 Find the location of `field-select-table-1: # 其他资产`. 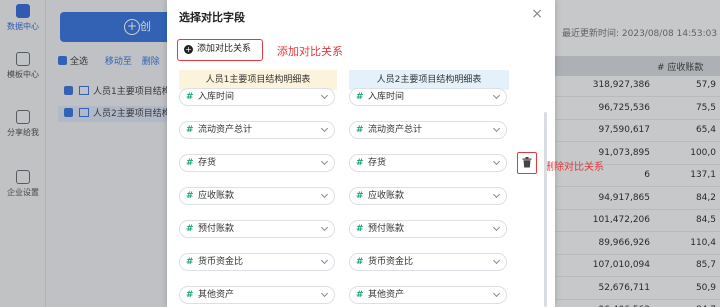

field-select-table-1: # 其他资产 is located at coordinates (257, 295).